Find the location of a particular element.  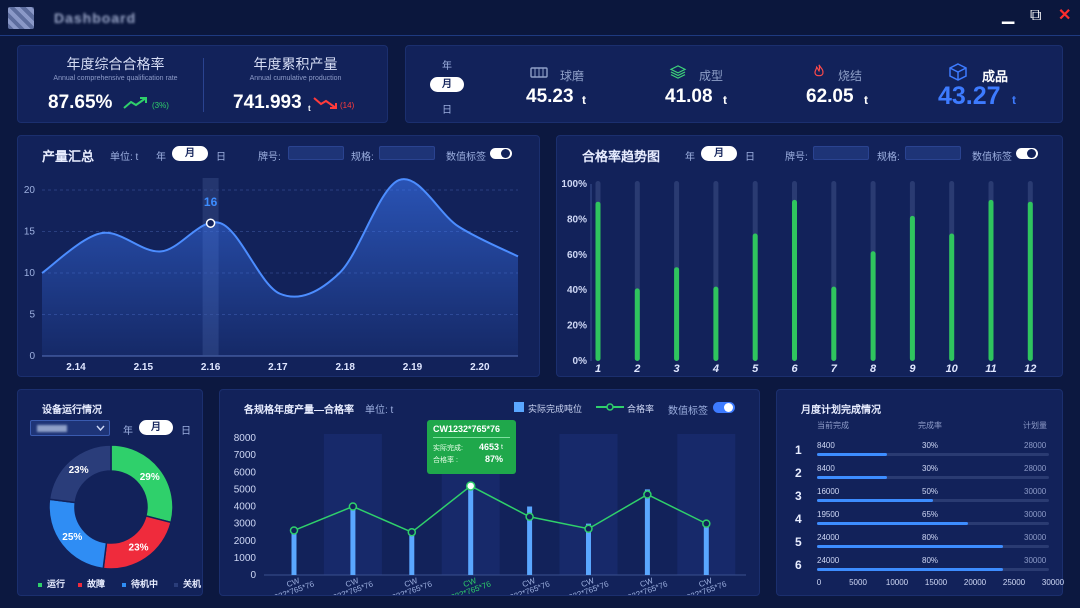

equipment-select is located at coordinates (70, 428).